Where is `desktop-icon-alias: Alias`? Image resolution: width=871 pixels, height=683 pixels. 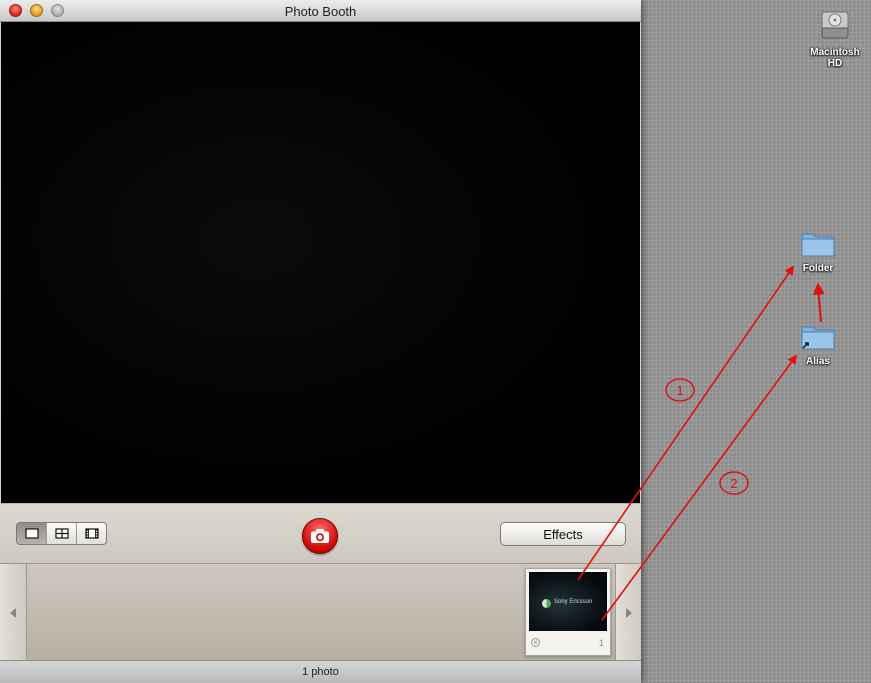 desktop-icon-alias: Alias is located at coordinates (818, 344).